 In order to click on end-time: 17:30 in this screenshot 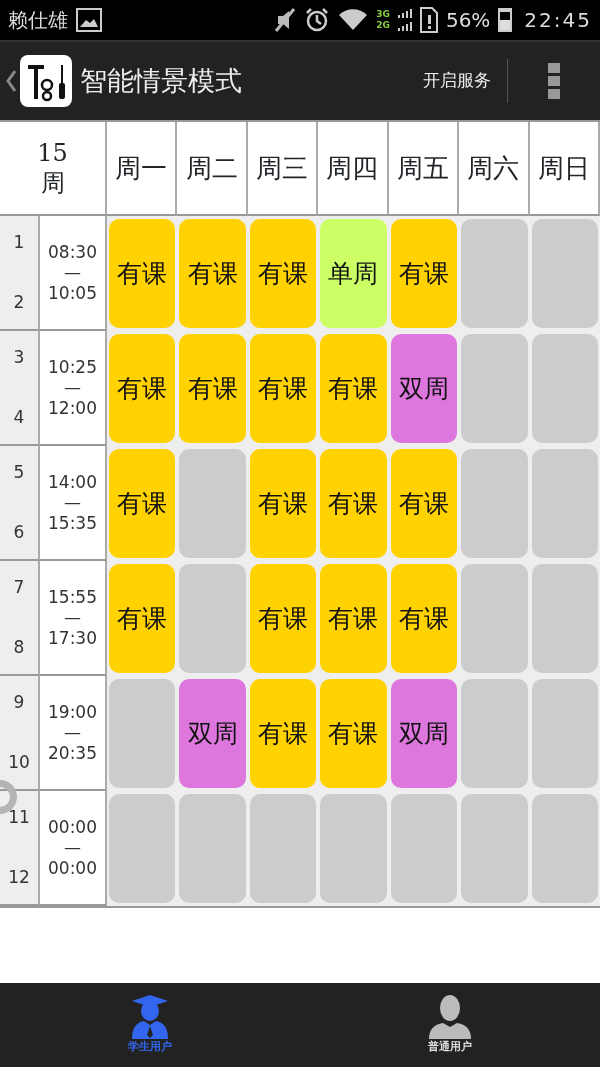, I will do `click(72, 638)`.